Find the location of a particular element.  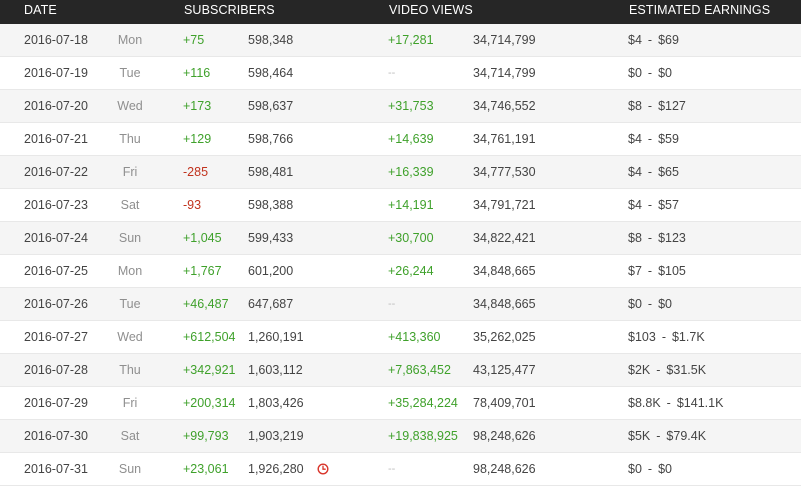

header-estimated-earnings: ESTIMATED EARNINGS is located at coordinates (700, 10).